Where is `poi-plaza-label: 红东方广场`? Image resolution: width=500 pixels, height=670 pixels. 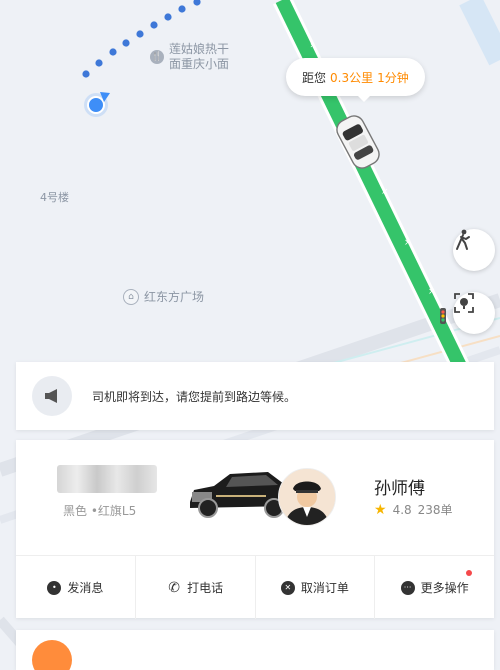
poi-plaza-label: 红东方广场 is located at coordinates (174, 296).